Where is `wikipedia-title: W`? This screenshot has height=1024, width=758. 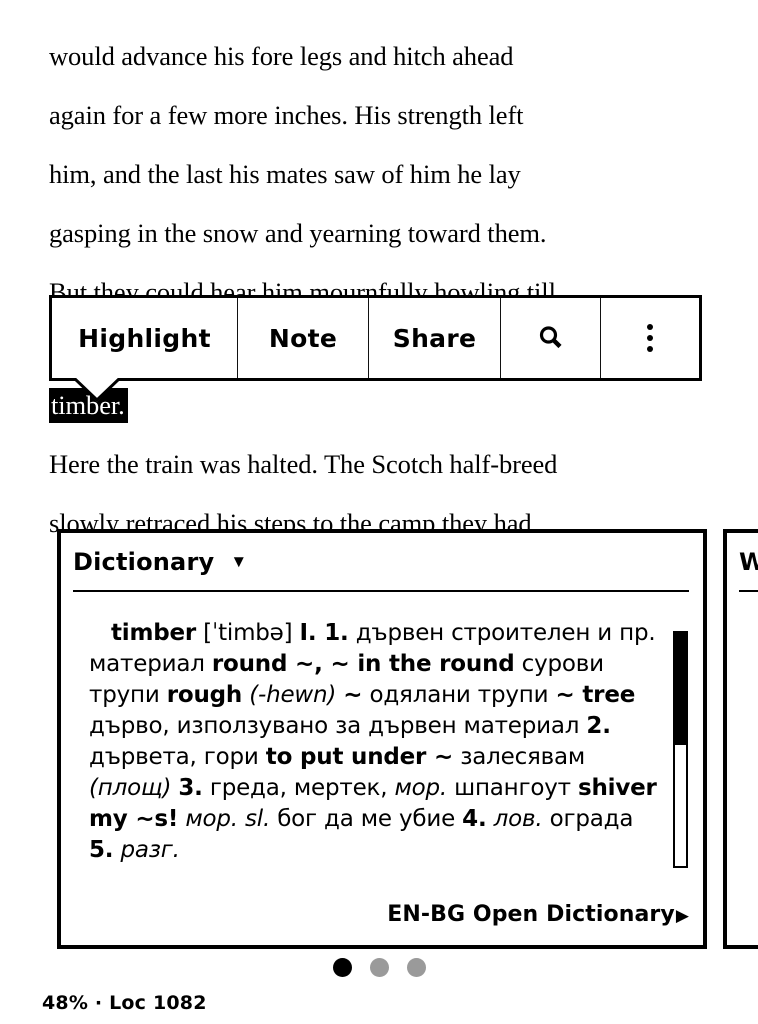
wikipedia-title: W is located at coordinates (748, 561).